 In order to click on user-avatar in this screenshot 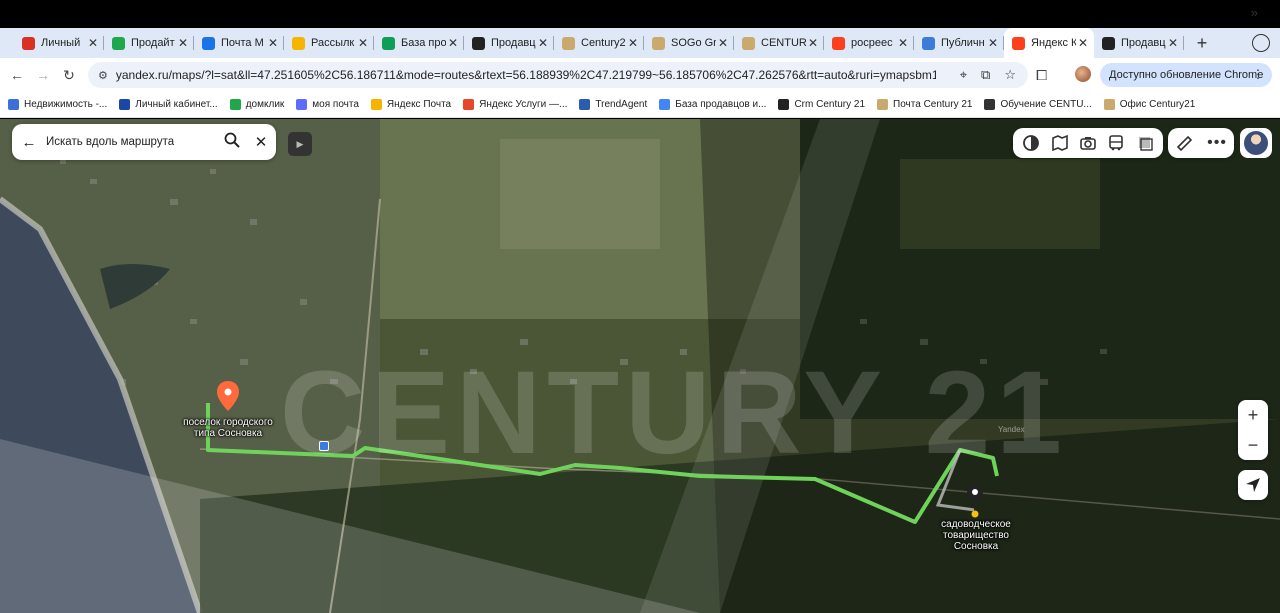, I will do `click(1256, 143)`.